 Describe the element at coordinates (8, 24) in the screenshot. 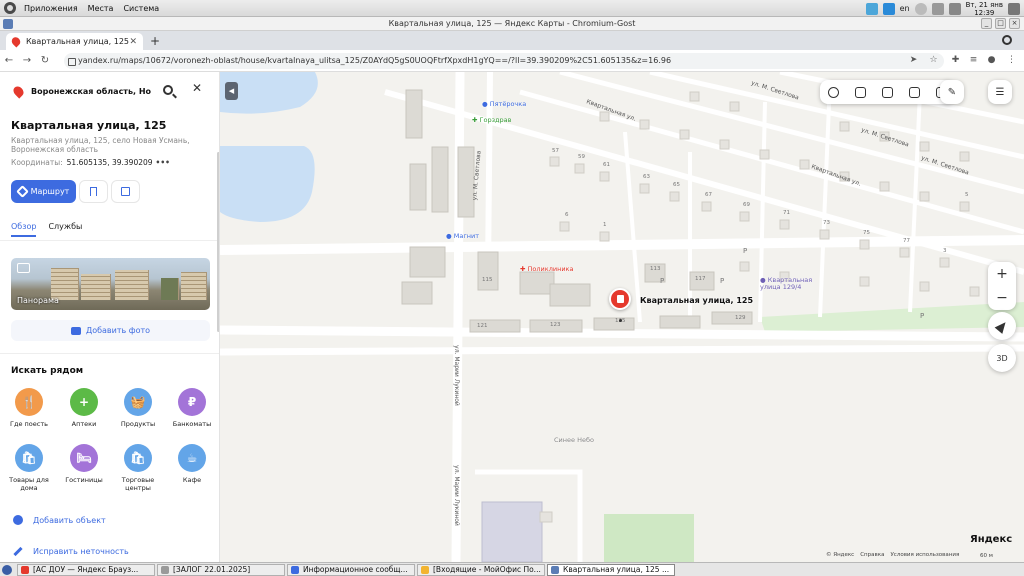

I see `window-app-icon` at that location.